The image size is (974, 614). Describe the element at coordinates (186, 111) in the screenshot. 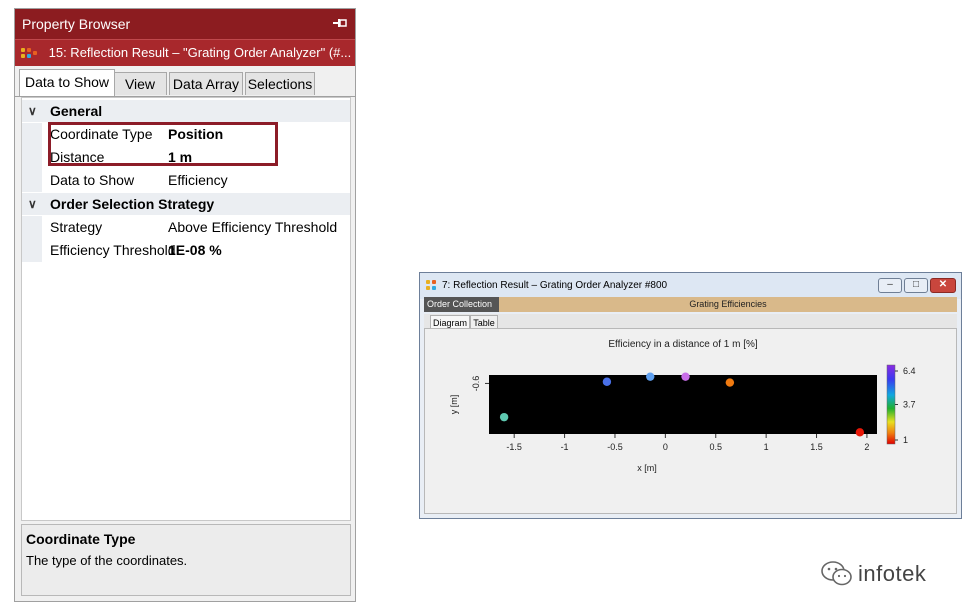

I see `category-general: ∨ General` at that location.